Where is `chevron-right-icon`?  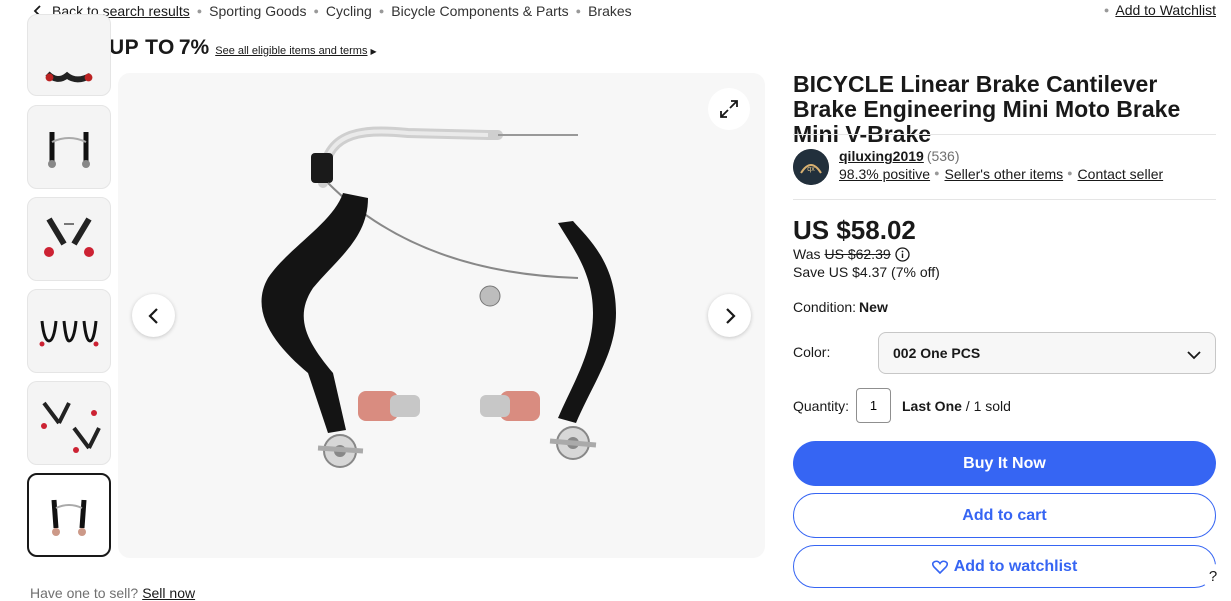 chevron-right-icon is located at coordinates (730, 315).